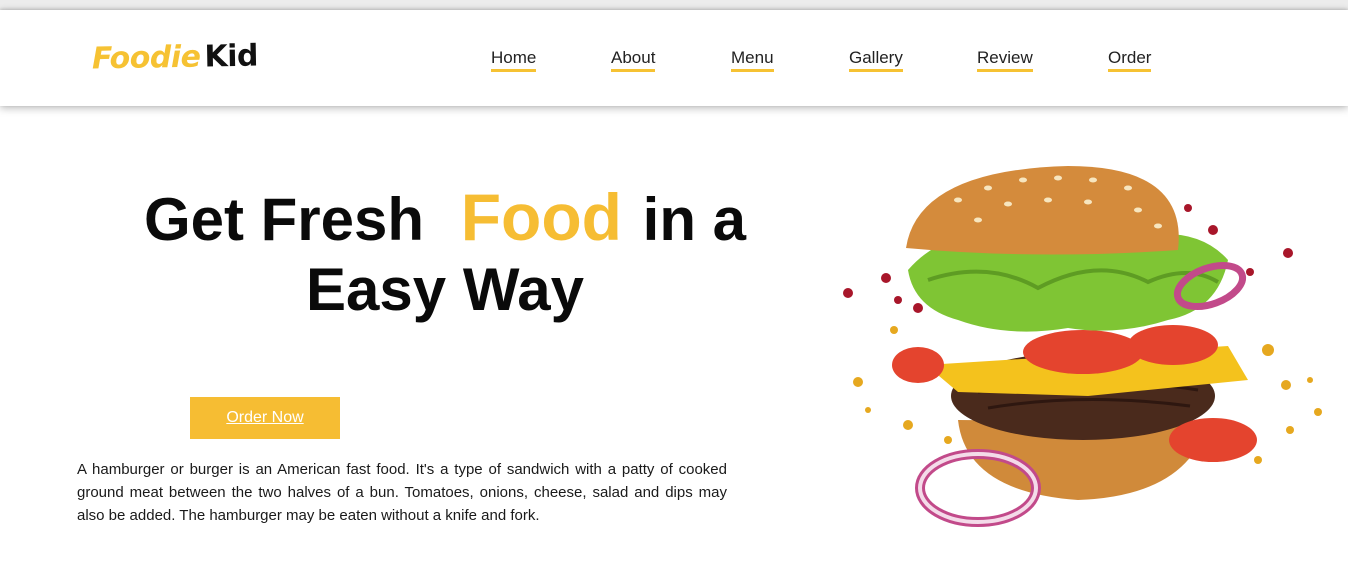  Describe the element at coordinates (445, 289) in the screenshot. I see `hero-title-line2: Easy Way` at that location.